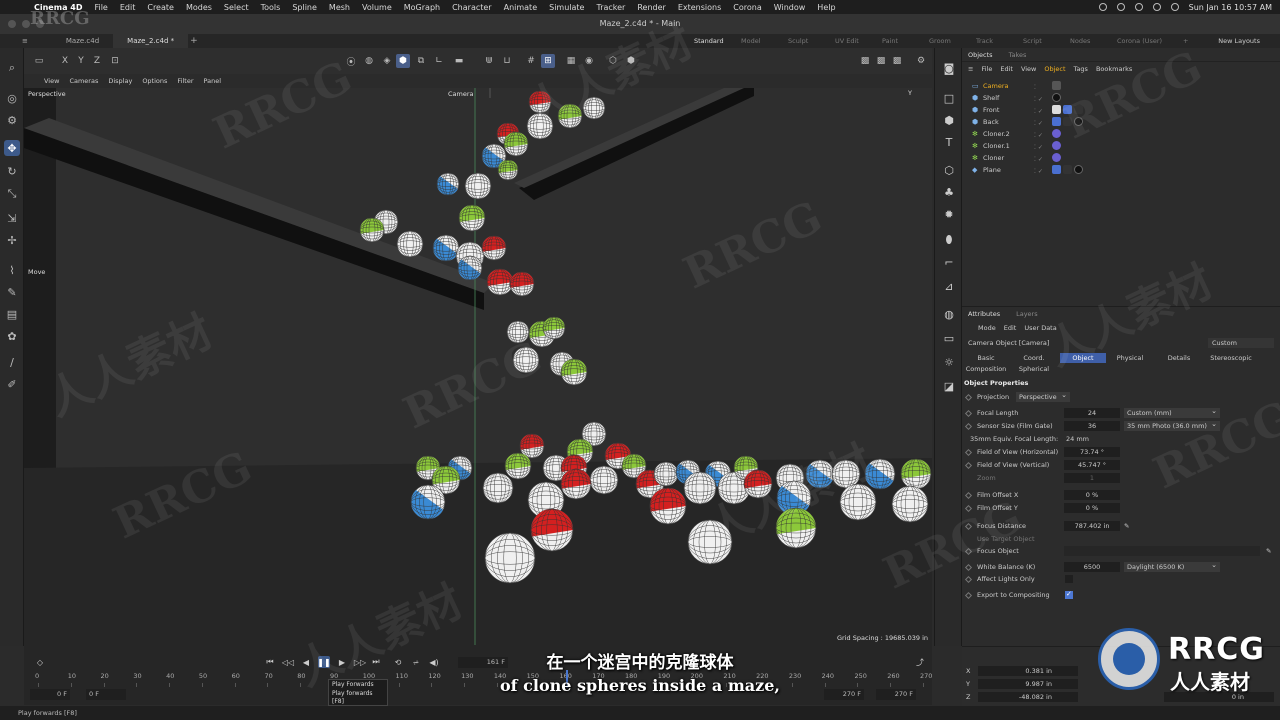 The width and height of the screenshot is (1280, 720). What do you see at coordinates (1046, 41) in the screenshot?
I see `layout-tab-script: Script` at bounding box center [1046, 41].